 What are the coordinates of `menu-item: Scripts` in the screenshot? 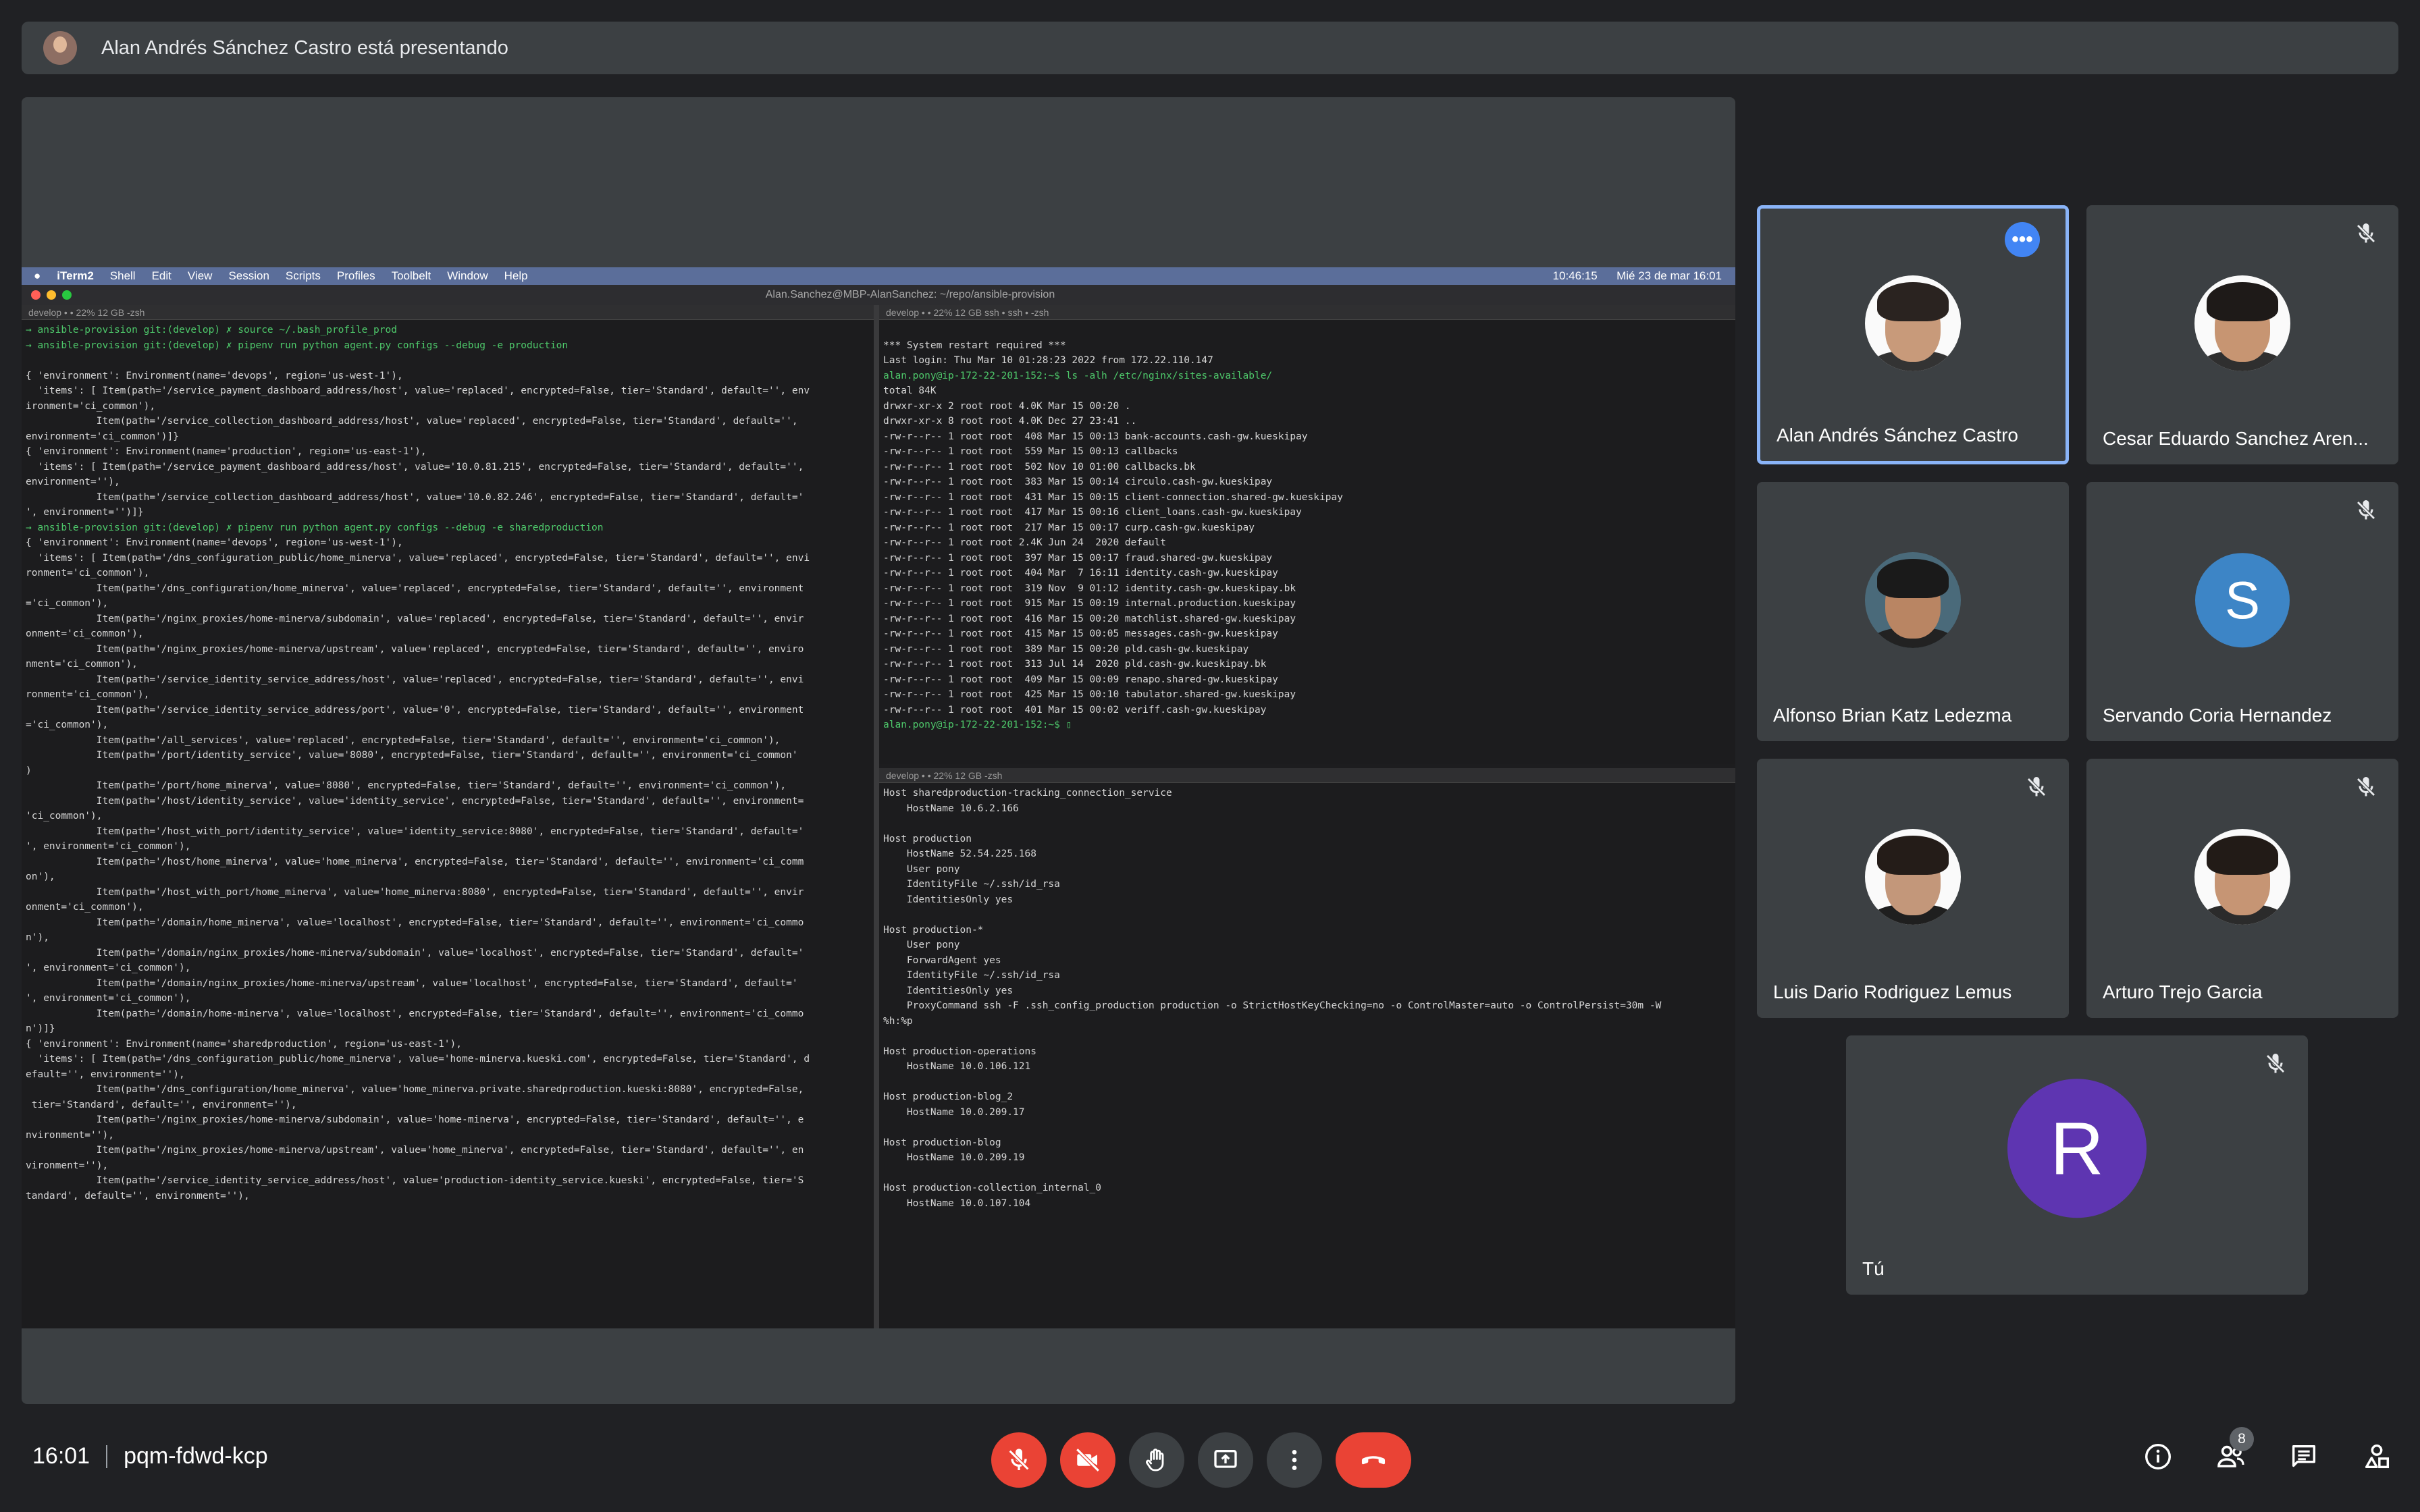 It's located at (303, 275).